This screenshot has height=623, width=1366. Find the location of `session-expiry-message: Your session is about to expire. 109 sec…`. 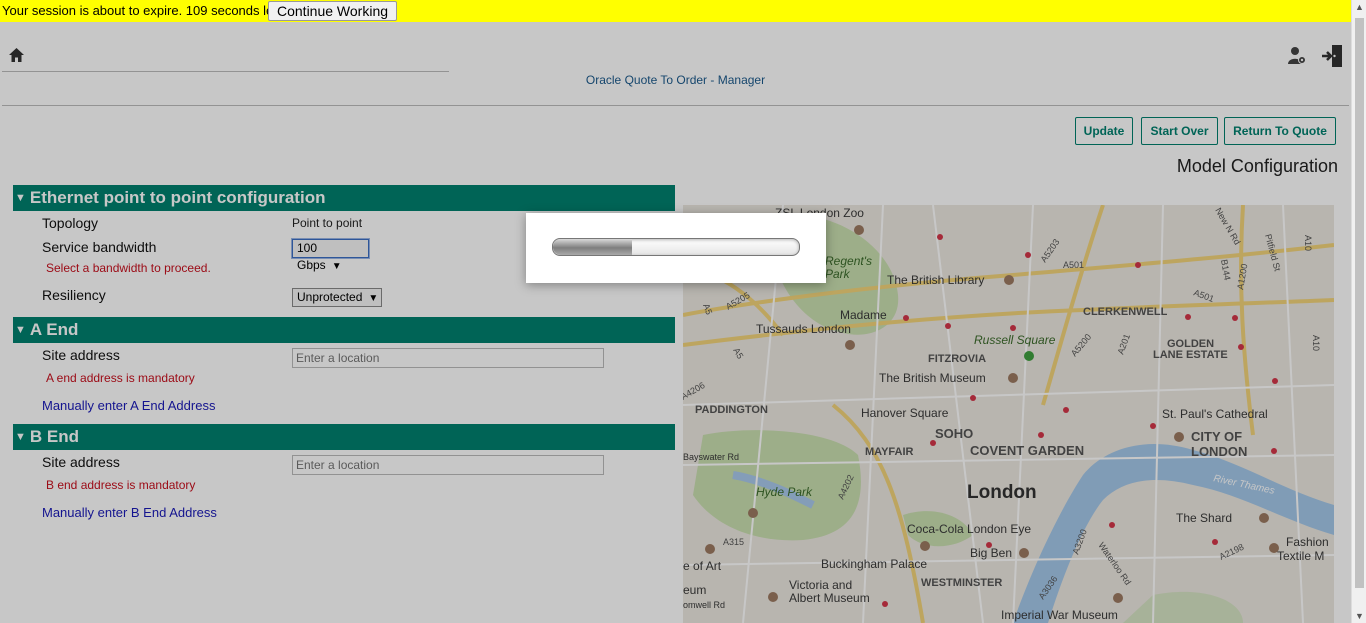

session-expiry-message: Your session is about to expire. 109 sec… is located at coordinates (143, 10).